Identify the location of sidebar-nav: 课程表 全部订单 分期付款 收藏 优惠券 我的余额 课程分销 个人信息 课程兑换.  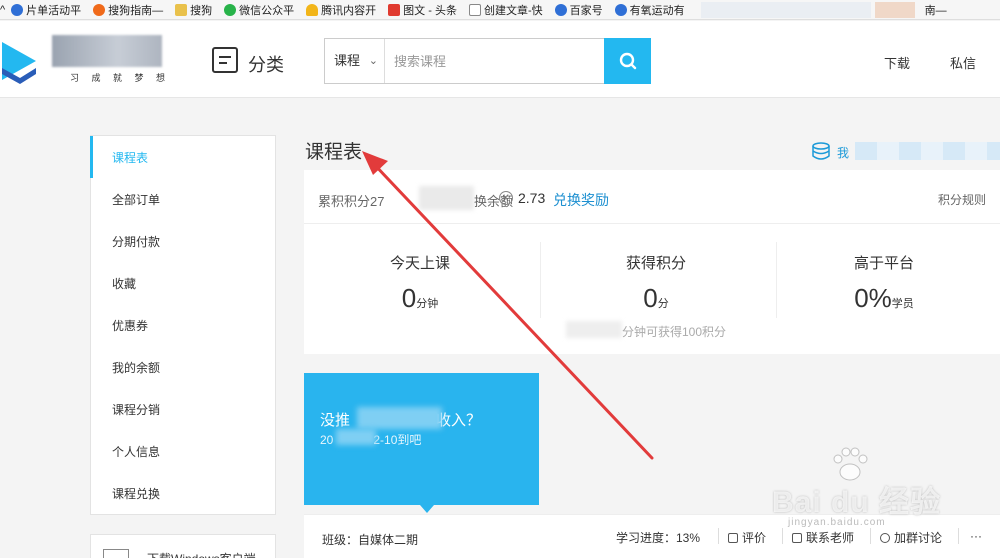
(183, 325).